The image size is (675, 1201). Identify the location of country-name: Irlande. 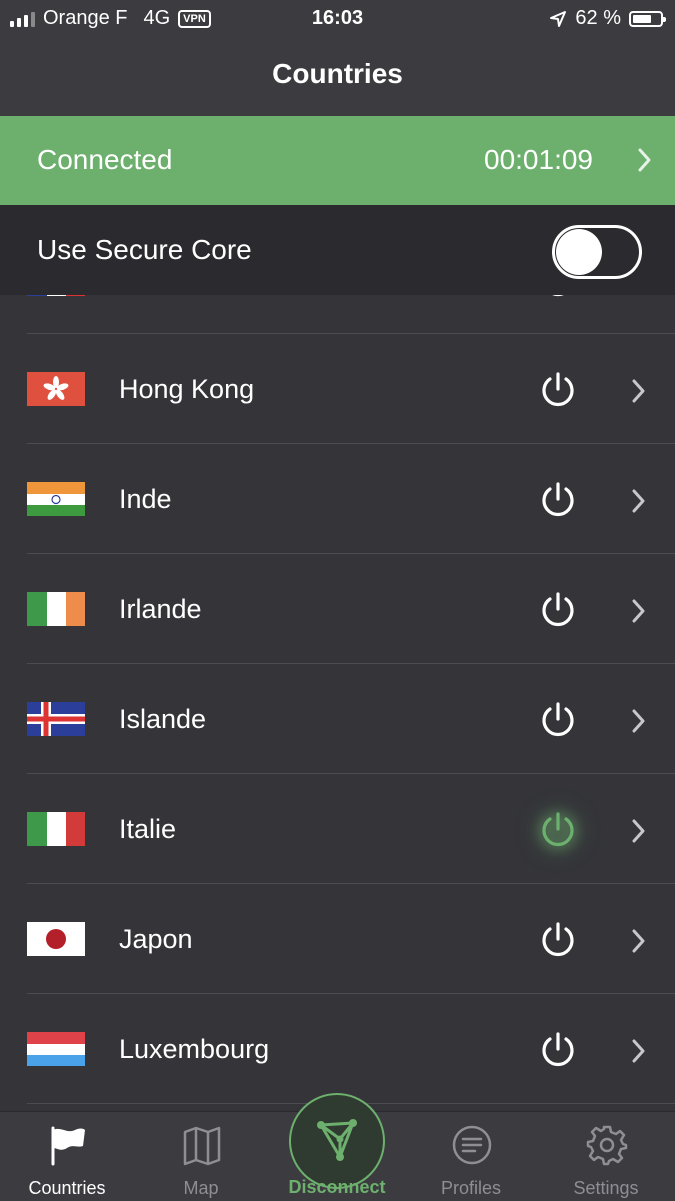
(160, 609).